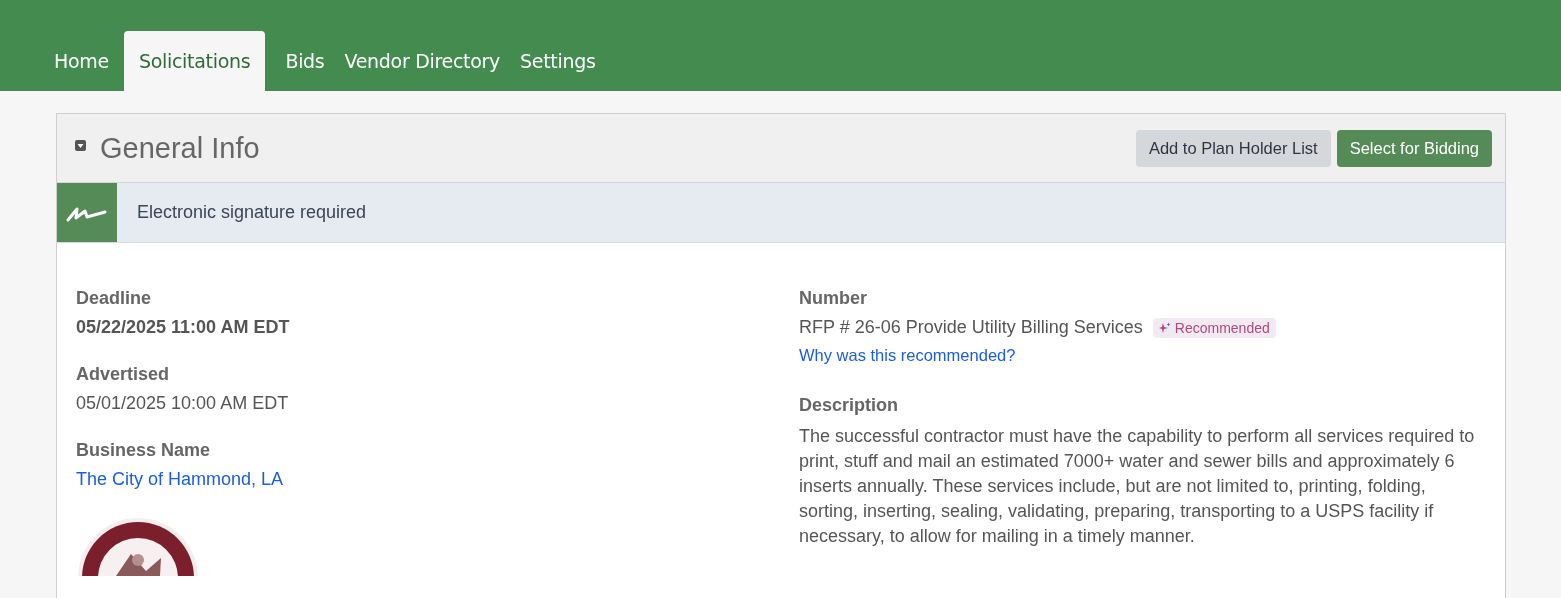 This screenshot has width=1561, height=598. I want to click on business-link: The City of Hammond, LA, so click(180, 479).